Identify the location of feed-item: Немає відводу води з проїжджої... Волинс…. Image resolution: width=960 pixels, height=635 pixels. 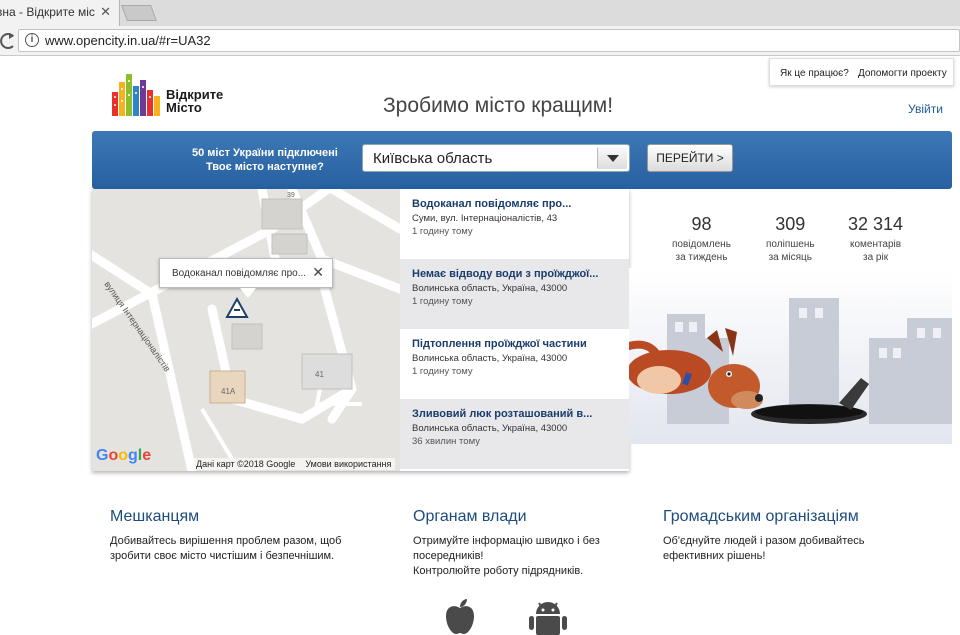
(514, 294).